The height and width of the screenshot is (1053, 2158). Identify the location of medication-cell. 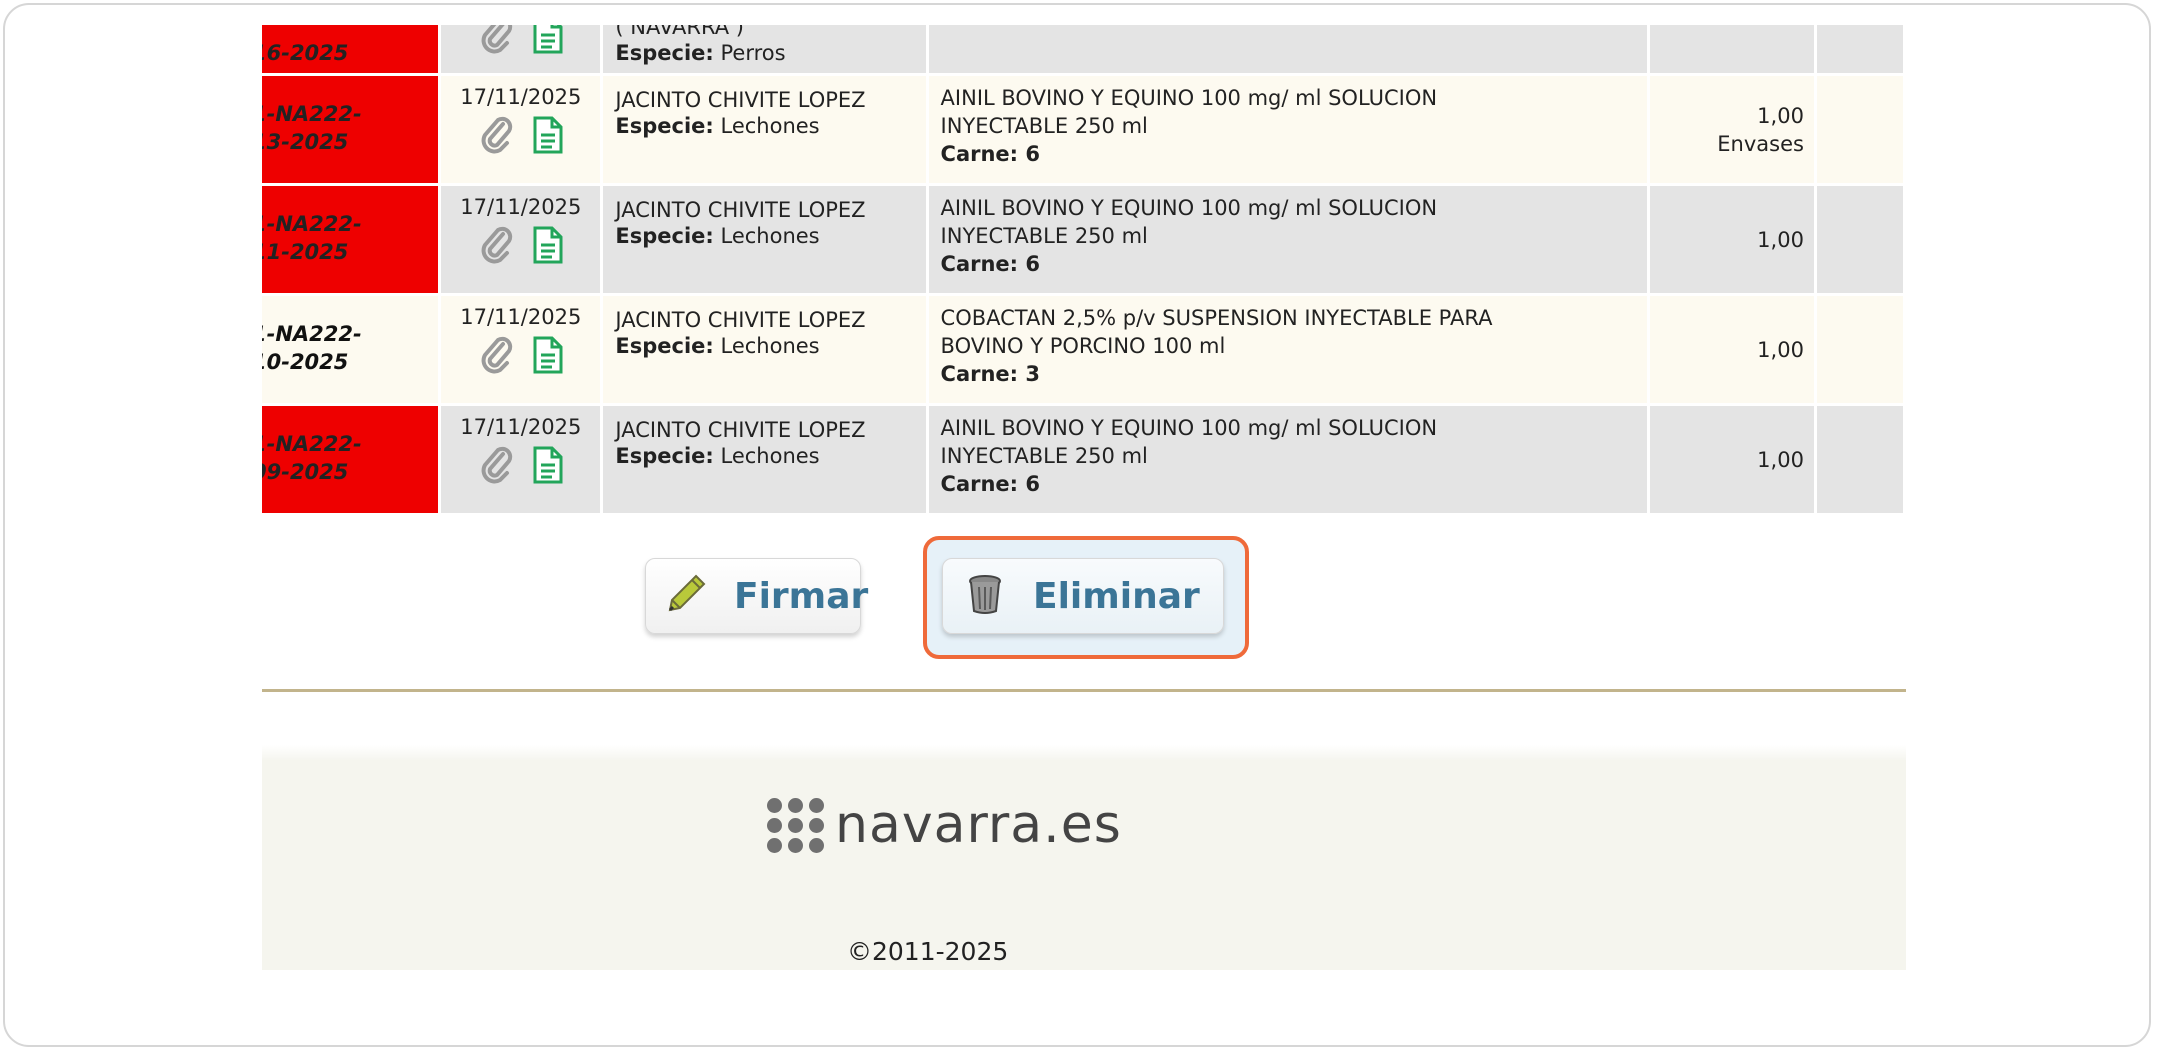
(1288, 49).